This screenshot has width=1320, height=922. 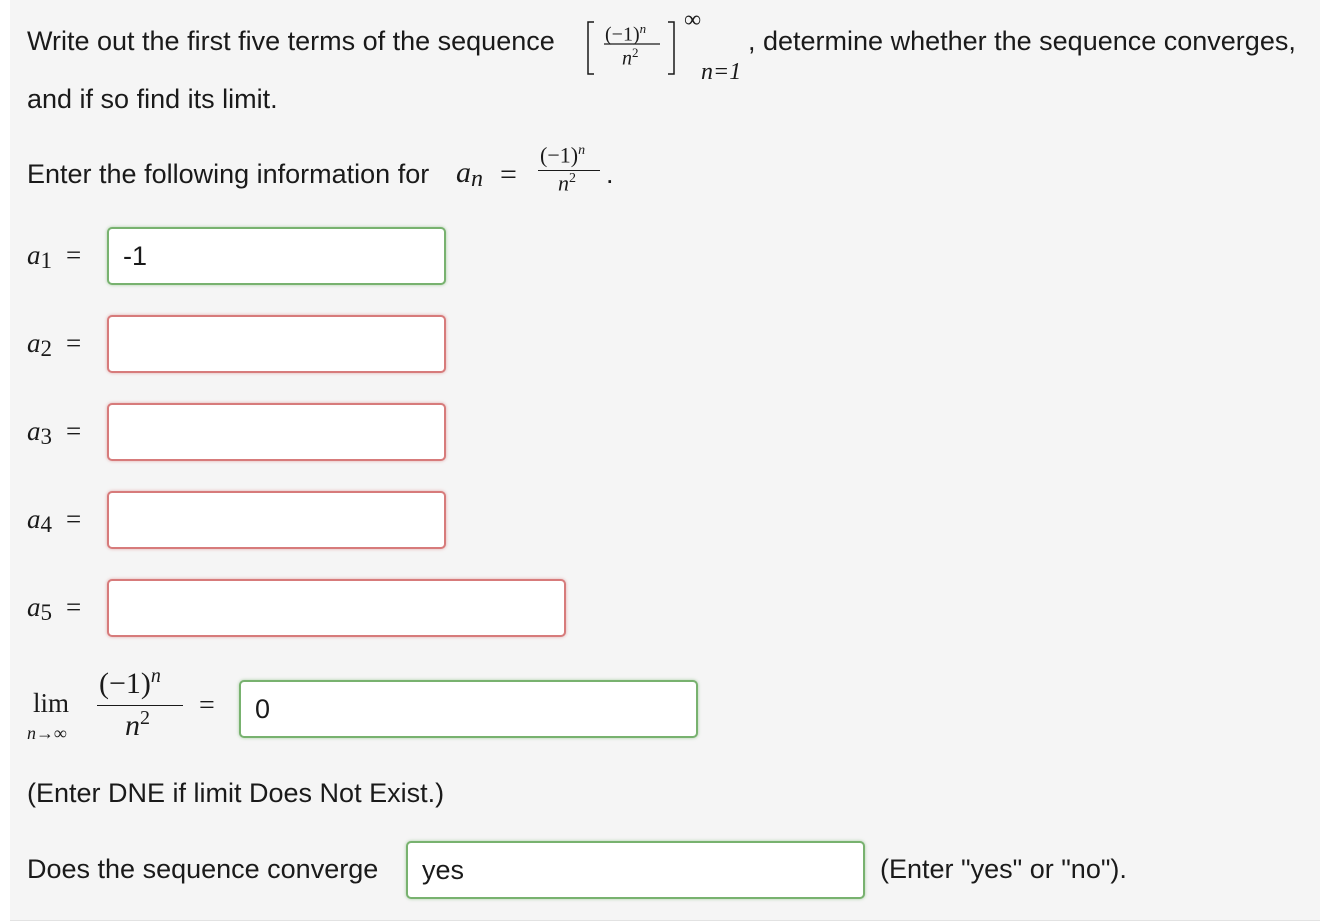 I want to click on sequence-lower-index: n=1, so click(x=721, y=72).